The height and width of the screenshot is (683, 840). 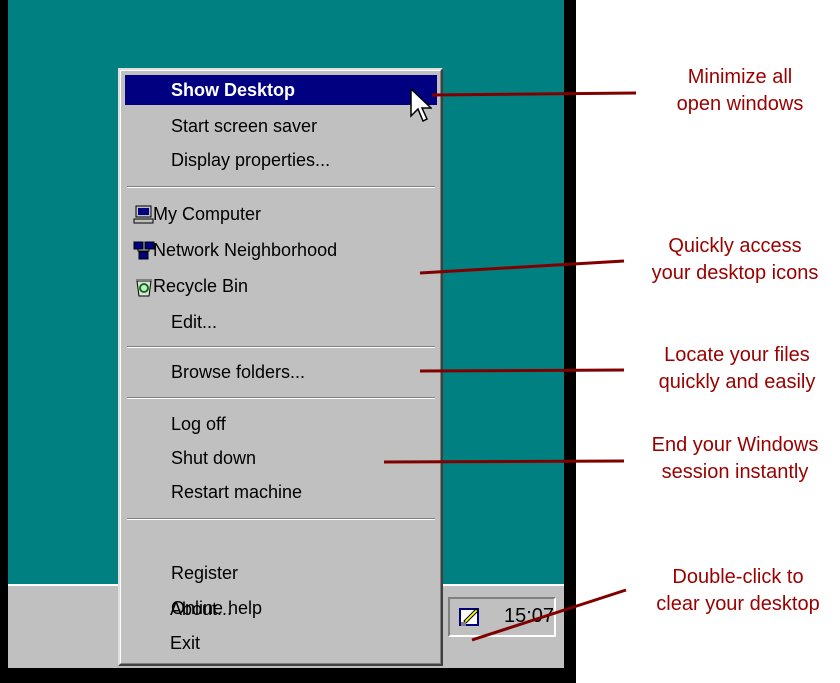 What do you see at coordinates (185, 643) in the screenshot?
I see `menu-item-label: Exit` at bounding box center [185, 643].